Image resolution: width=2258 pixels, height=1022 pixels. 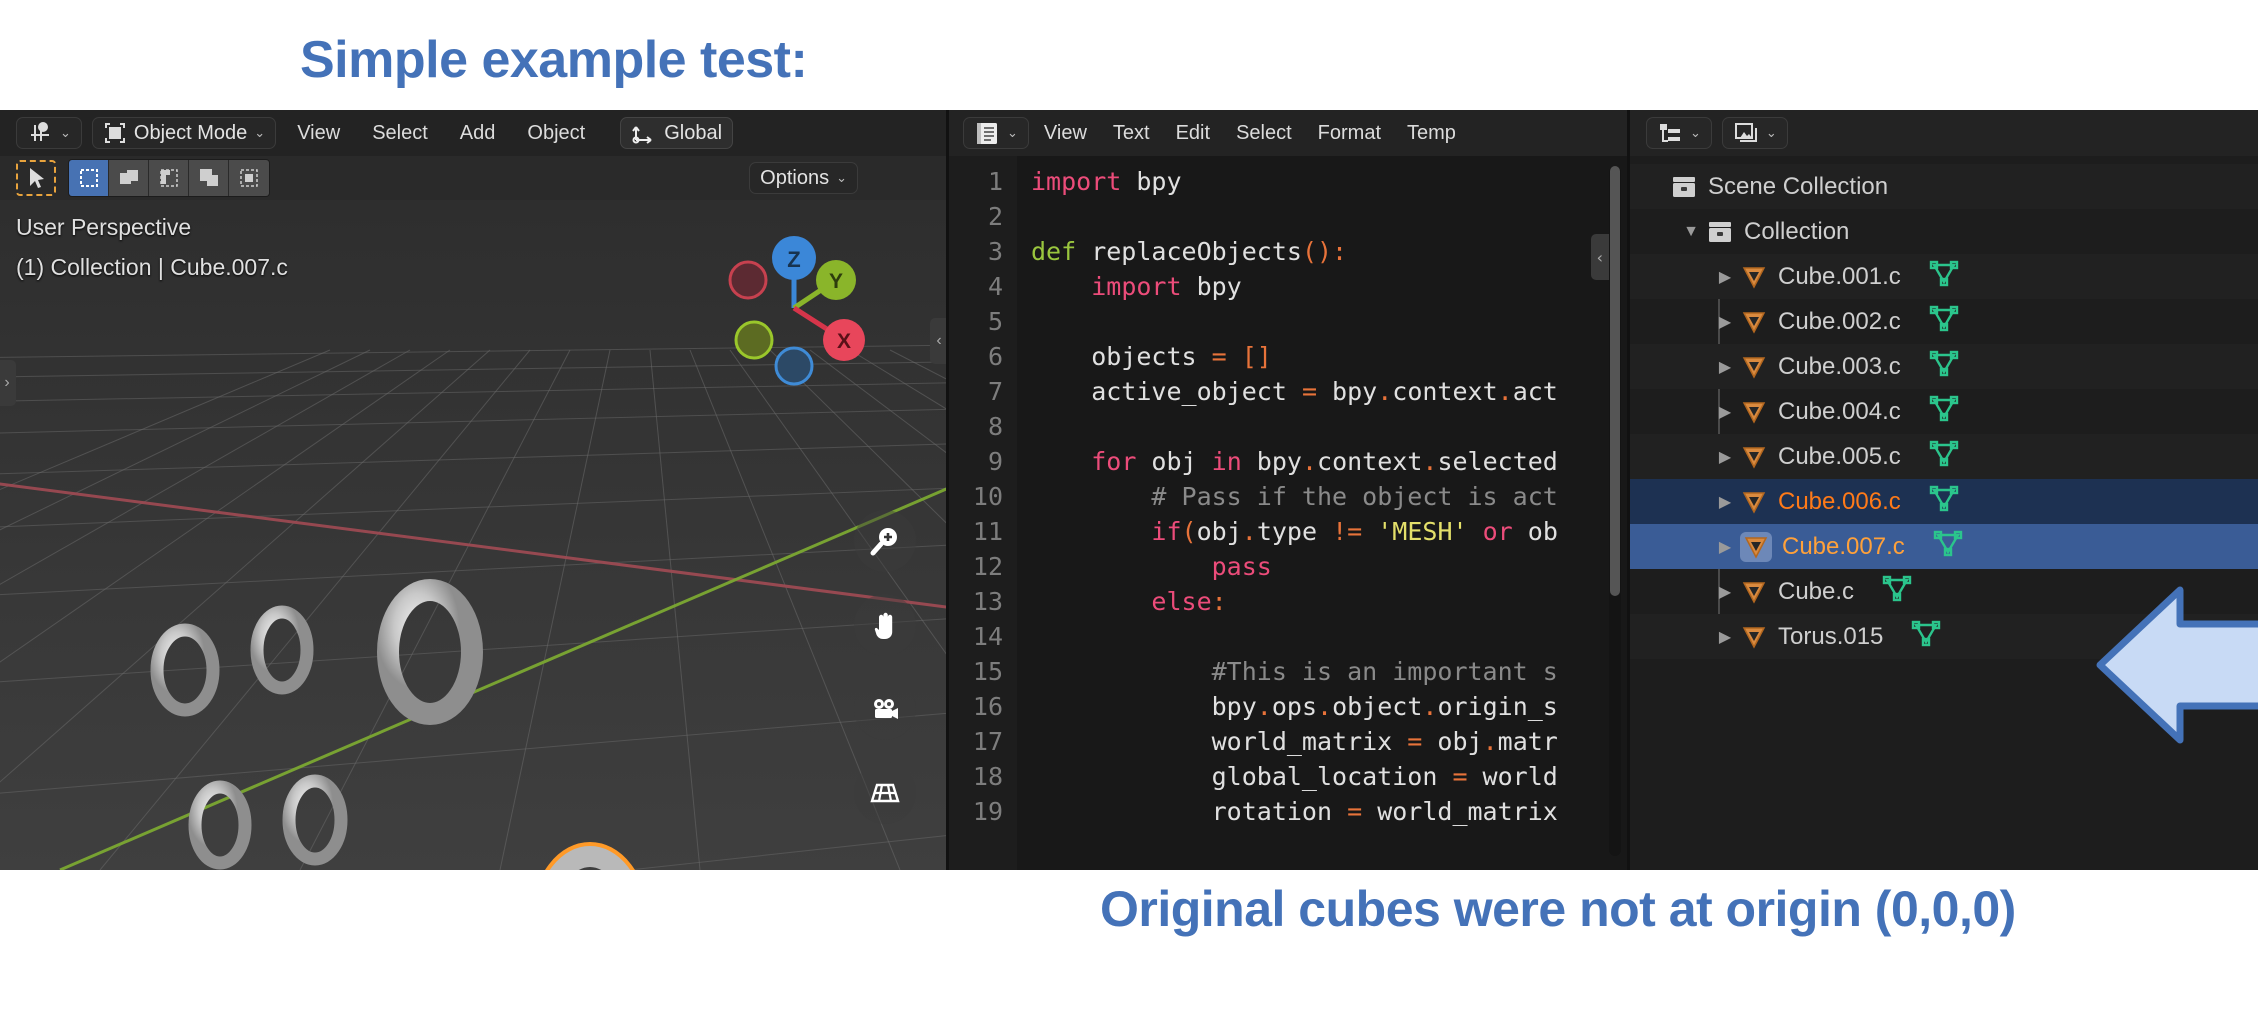 What do you see at coordinates (794, 308) in the screenshot?
I see `navigation-gizmo: Z Y X` at bounding box center [794, 308].